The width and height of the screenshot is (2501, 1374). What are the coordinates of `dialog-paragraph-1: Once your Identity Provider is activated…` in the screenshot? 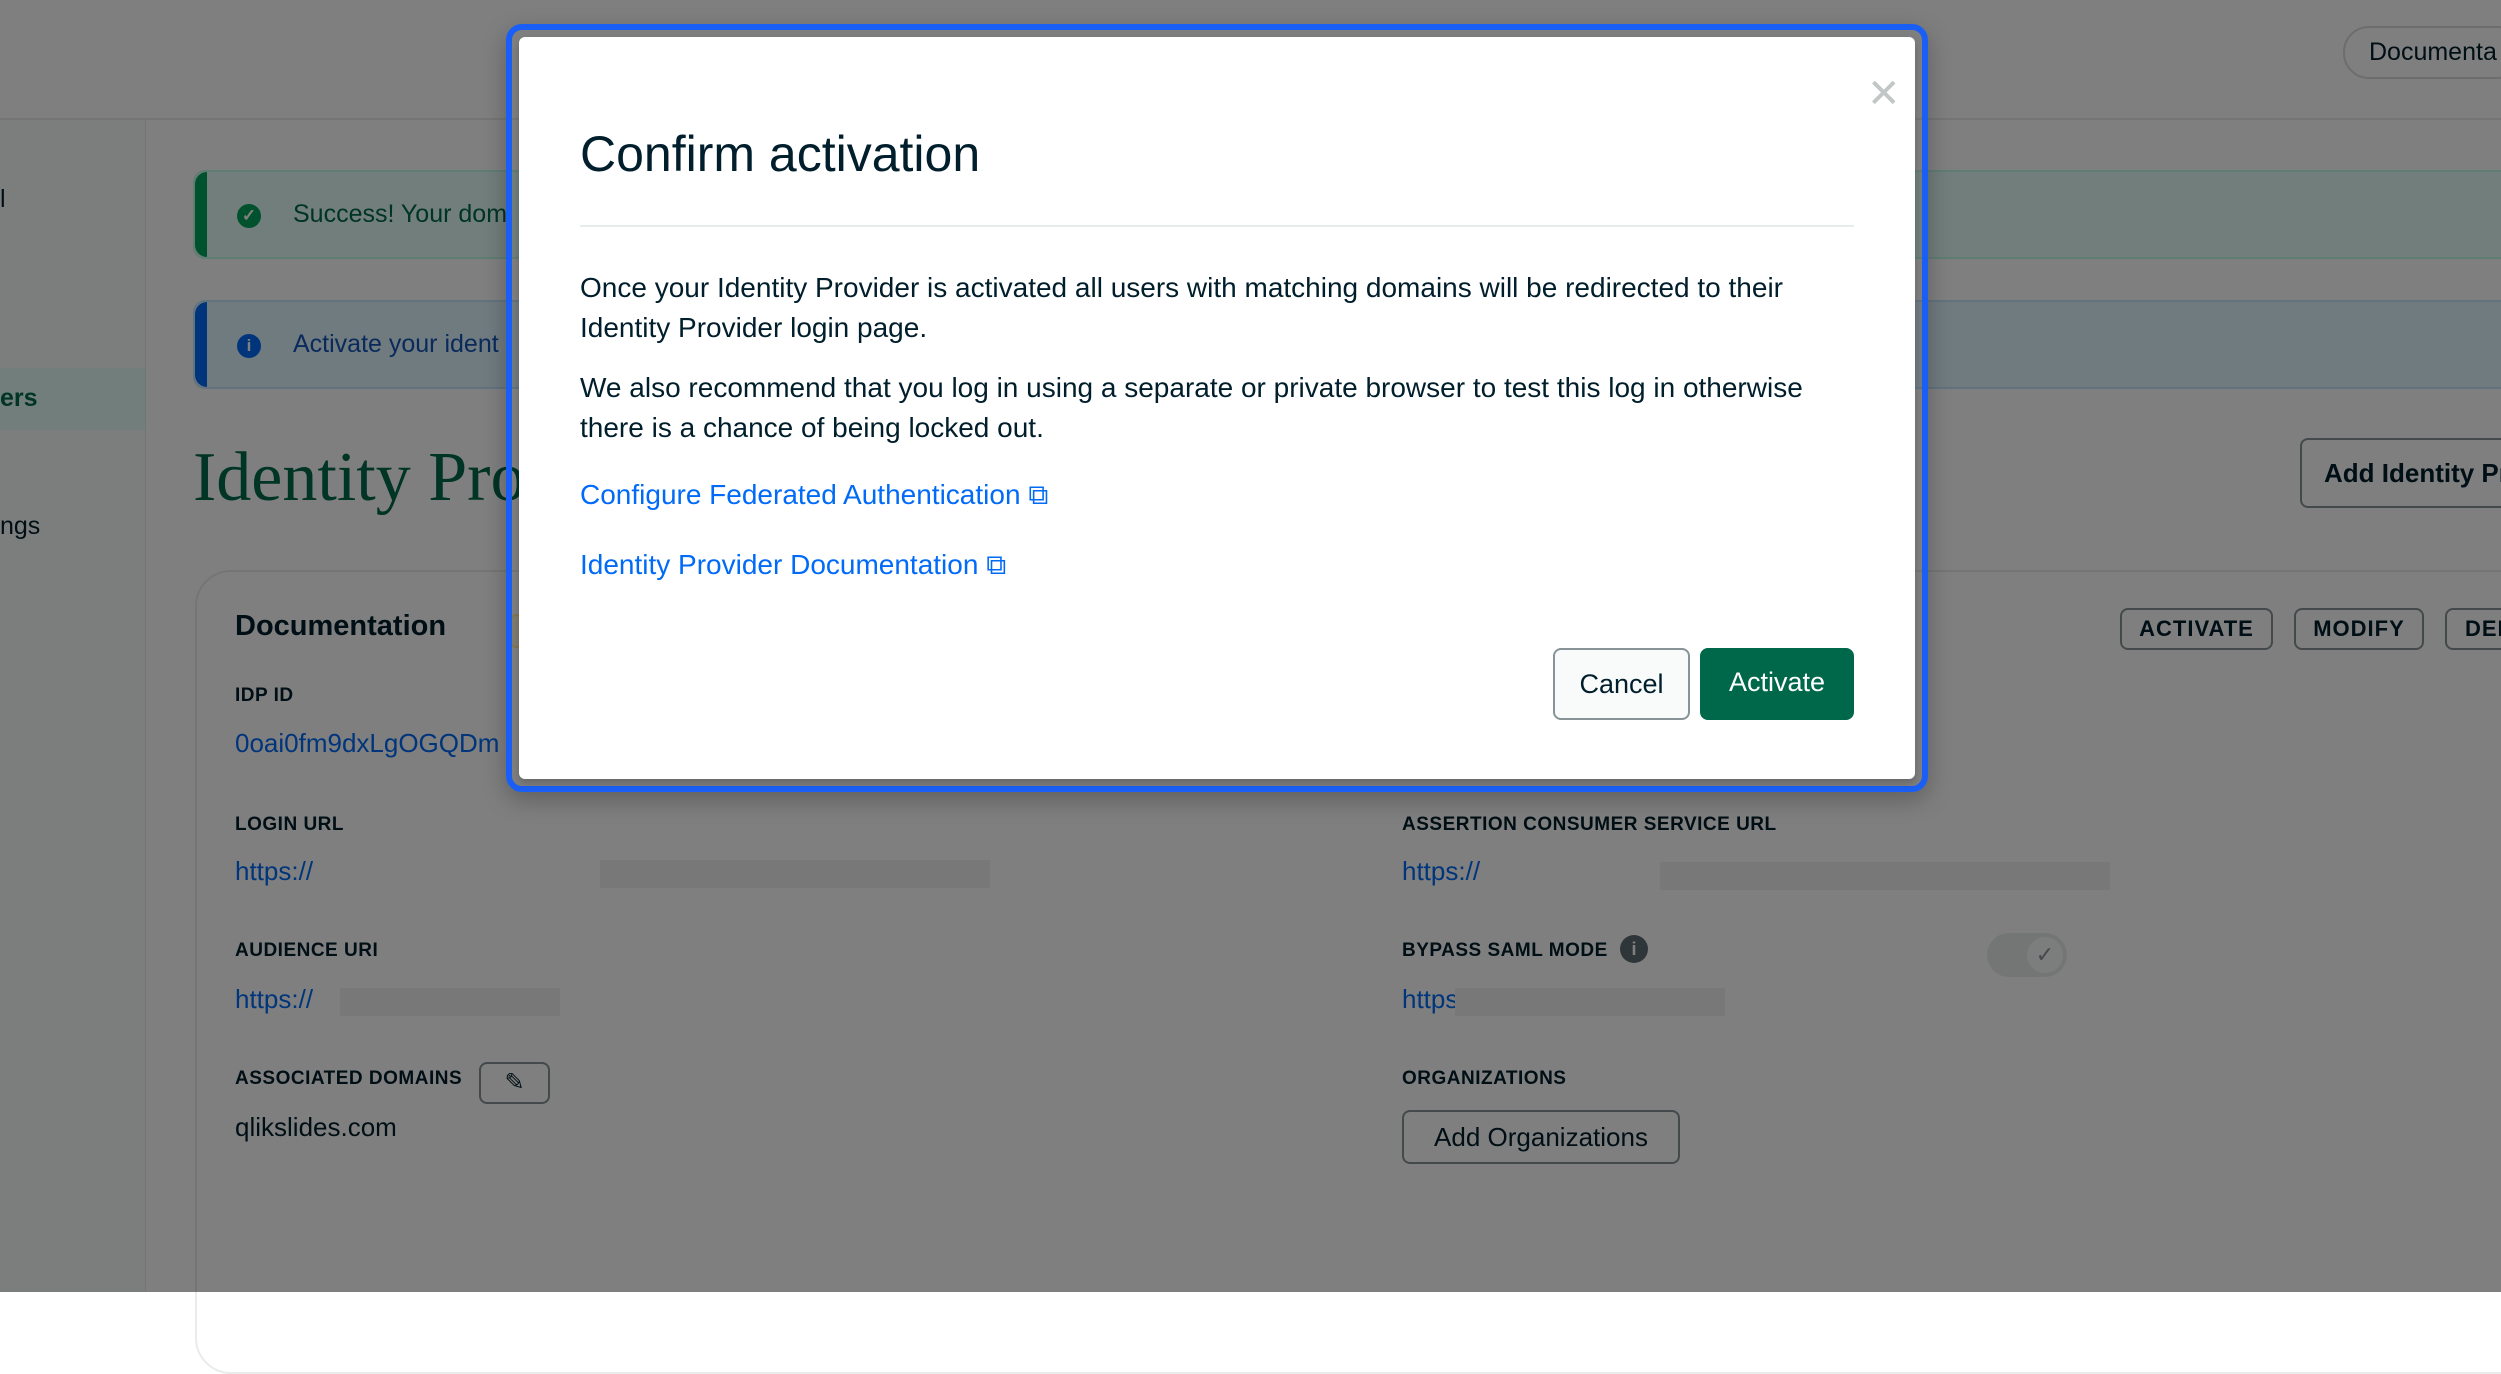 It's located at (1181, 307).